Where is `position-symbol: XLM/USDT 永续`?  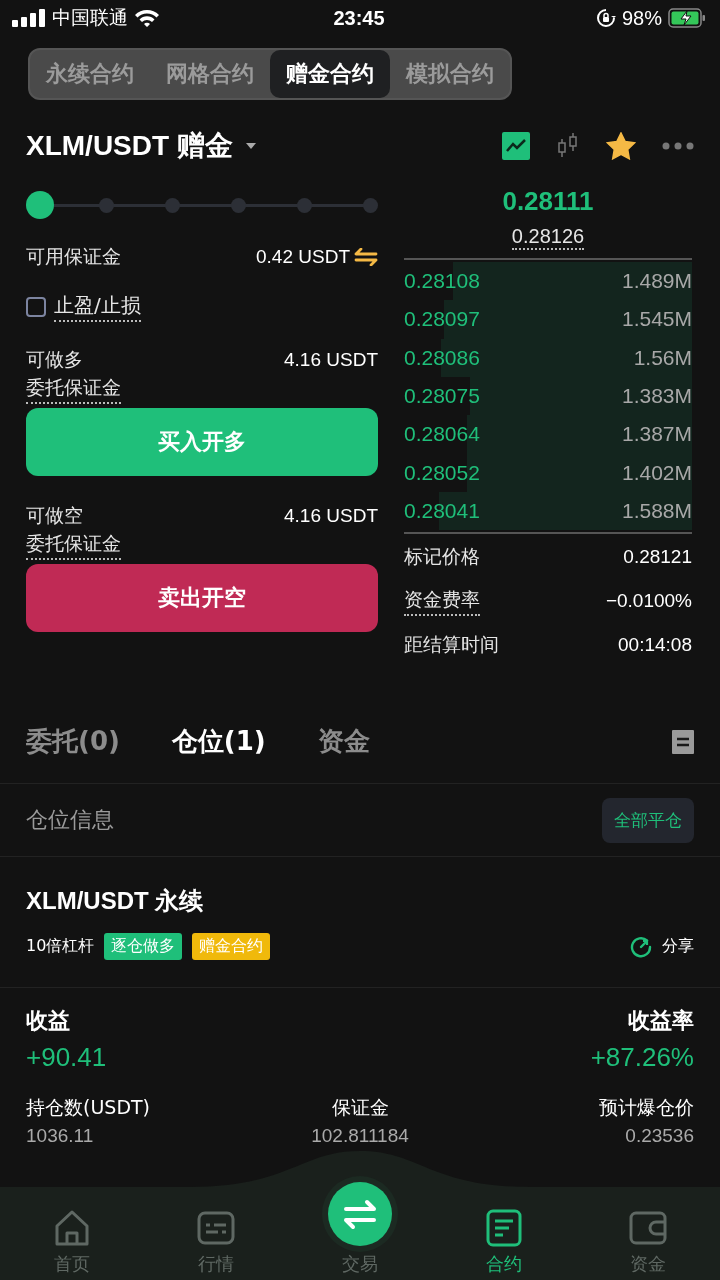
position-symbol: XLM/USDT 永续 is located at coordinates (115, 901).